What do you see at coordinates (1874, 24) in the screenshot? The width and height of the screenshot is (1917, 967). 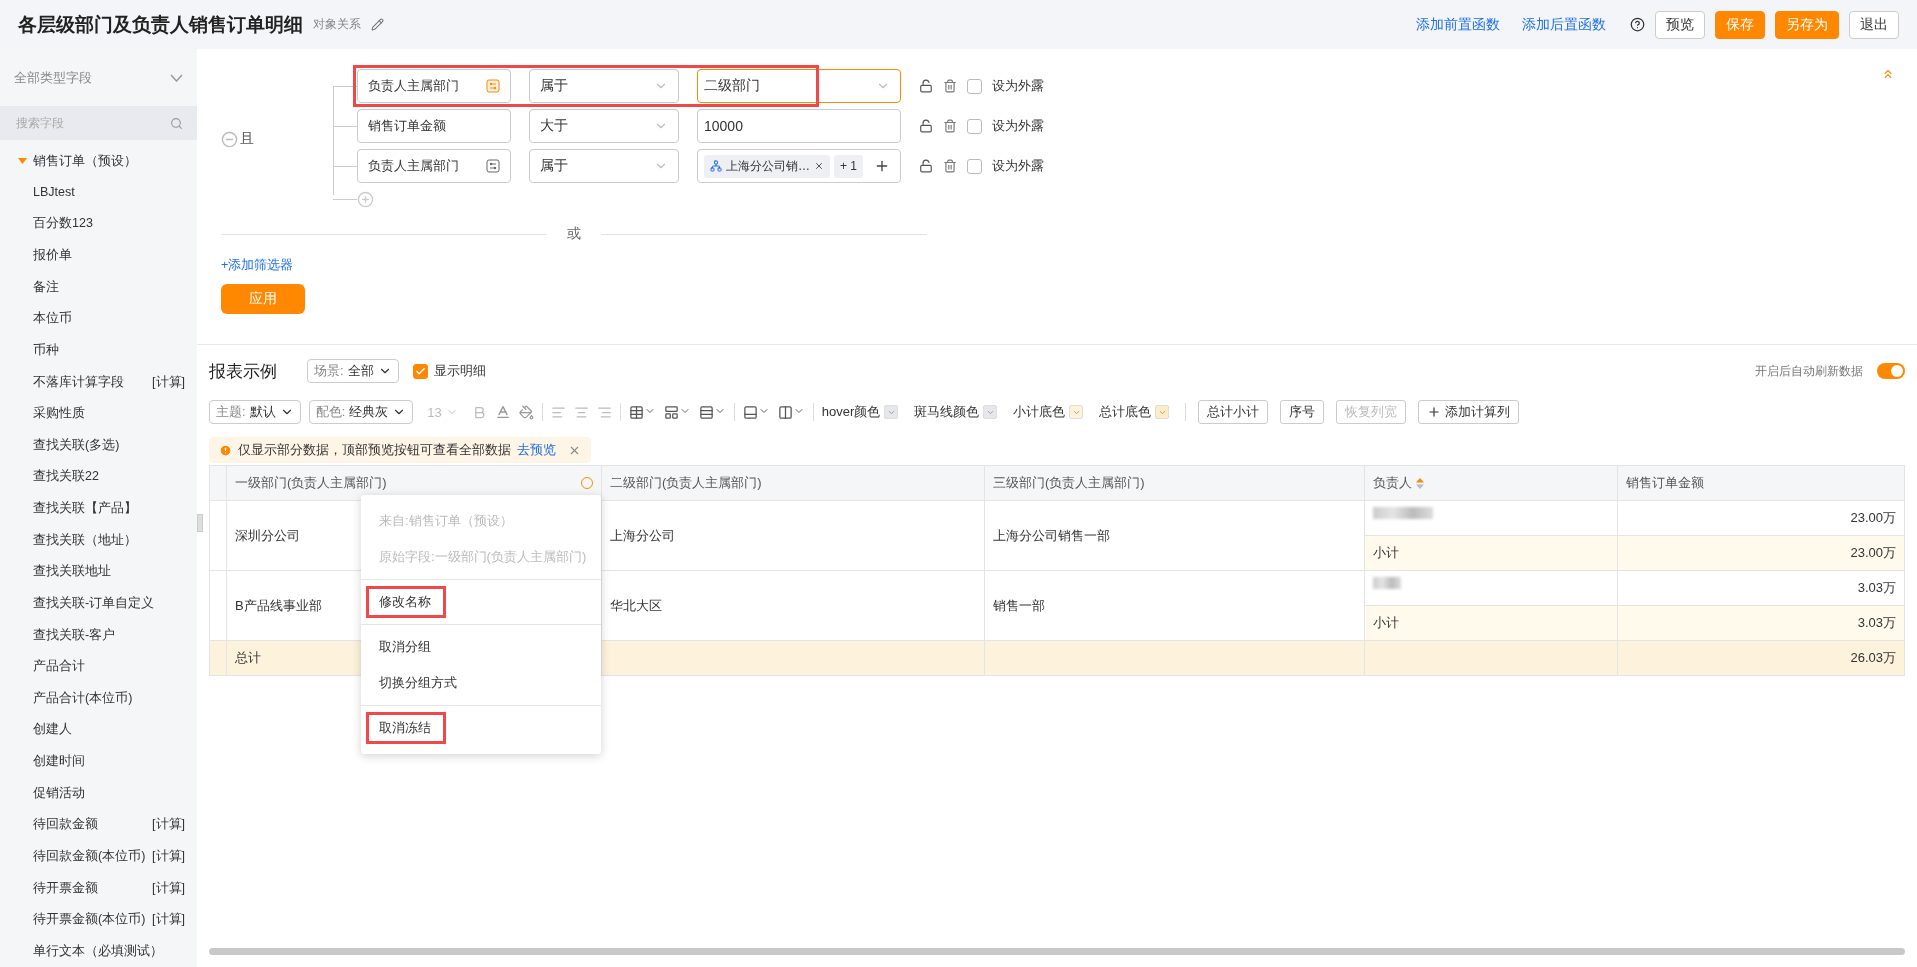 I see `header-button: 退出` at bounding box center [1874, 24].